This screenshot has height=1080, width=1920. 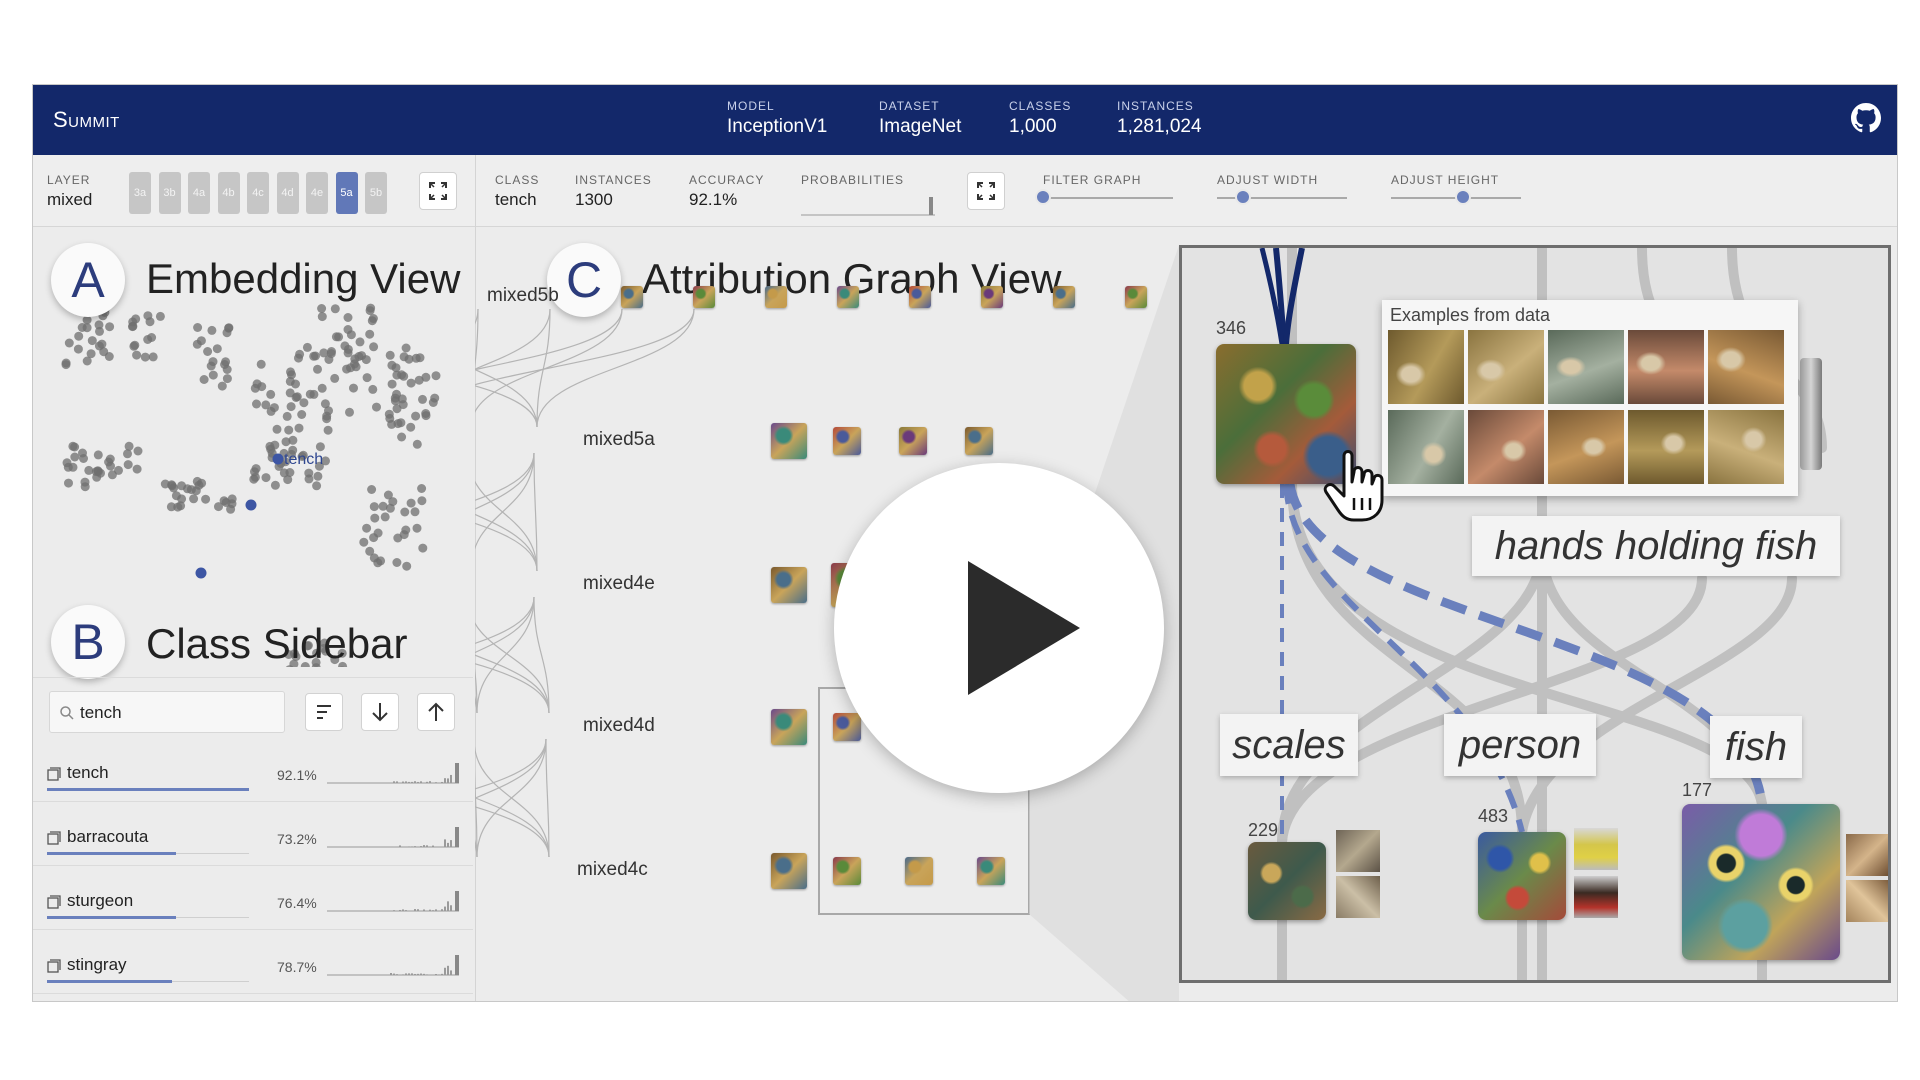 What do you see at coordinates (169, 193) in the screenshot?
I see `layer-button-3b: 3b` at bounding box center [169, 193].